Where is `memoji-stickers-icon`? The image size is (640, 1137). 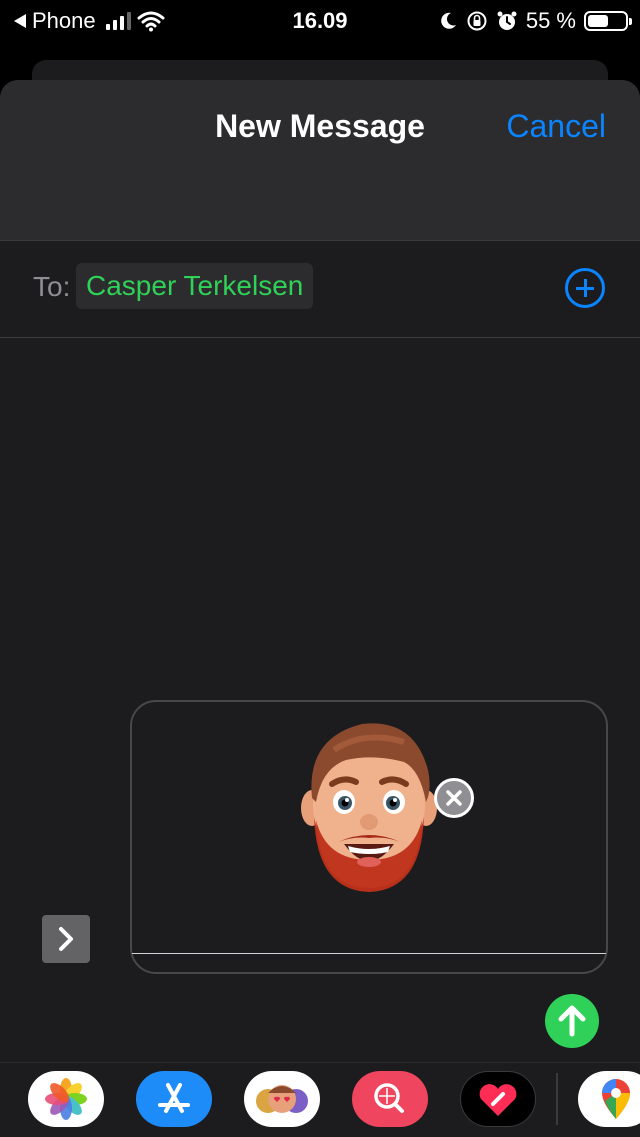
memoji-stickers-icon is located at coordinates (282, 1099).